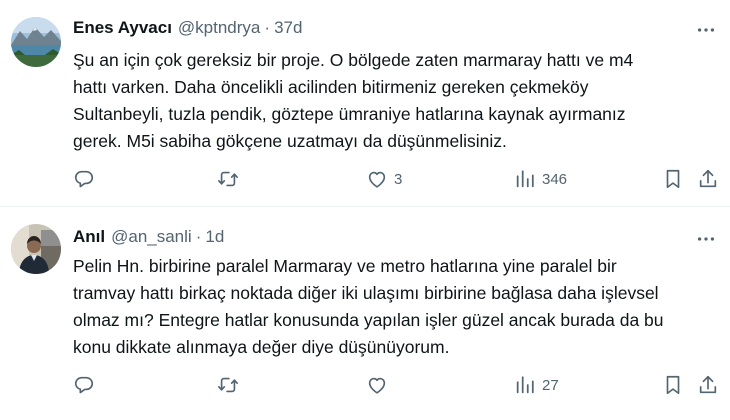 Image resolution: width=730 pixels, height=420 pixels. I want to click on views-button: 27, so click(536, 385).